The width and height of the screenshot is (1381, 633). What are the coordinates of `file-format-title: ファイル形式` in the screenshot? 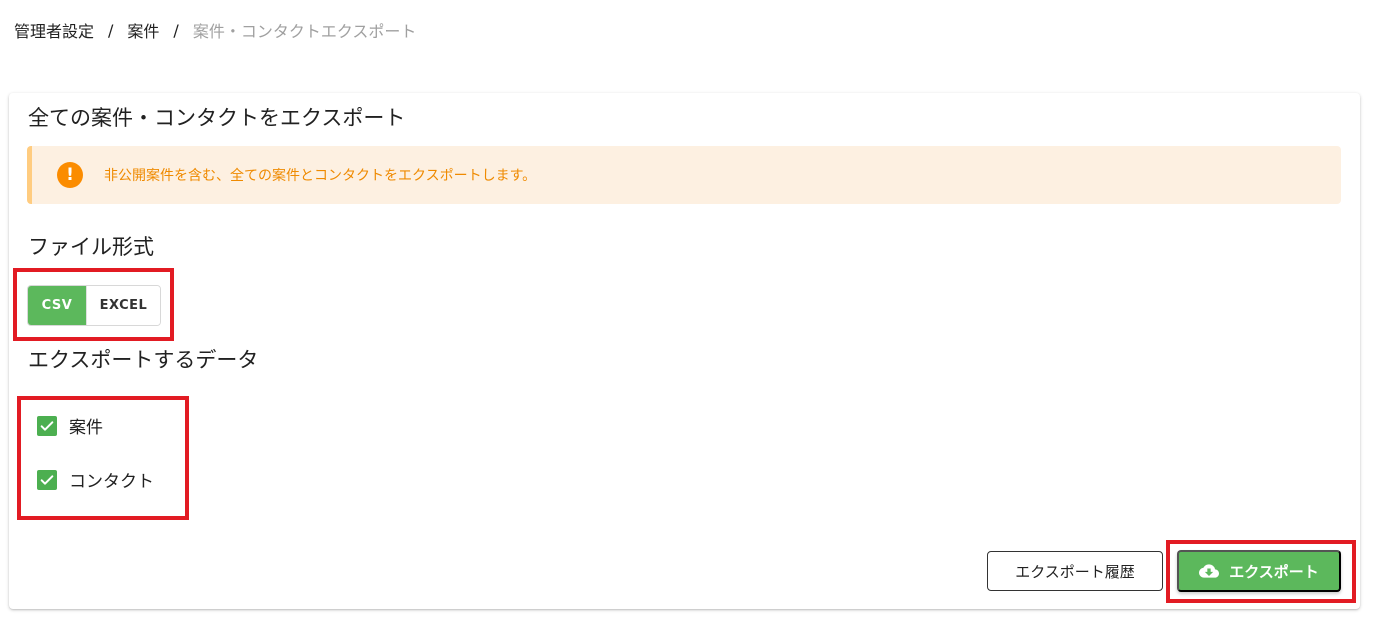 It's located at (91, 247).